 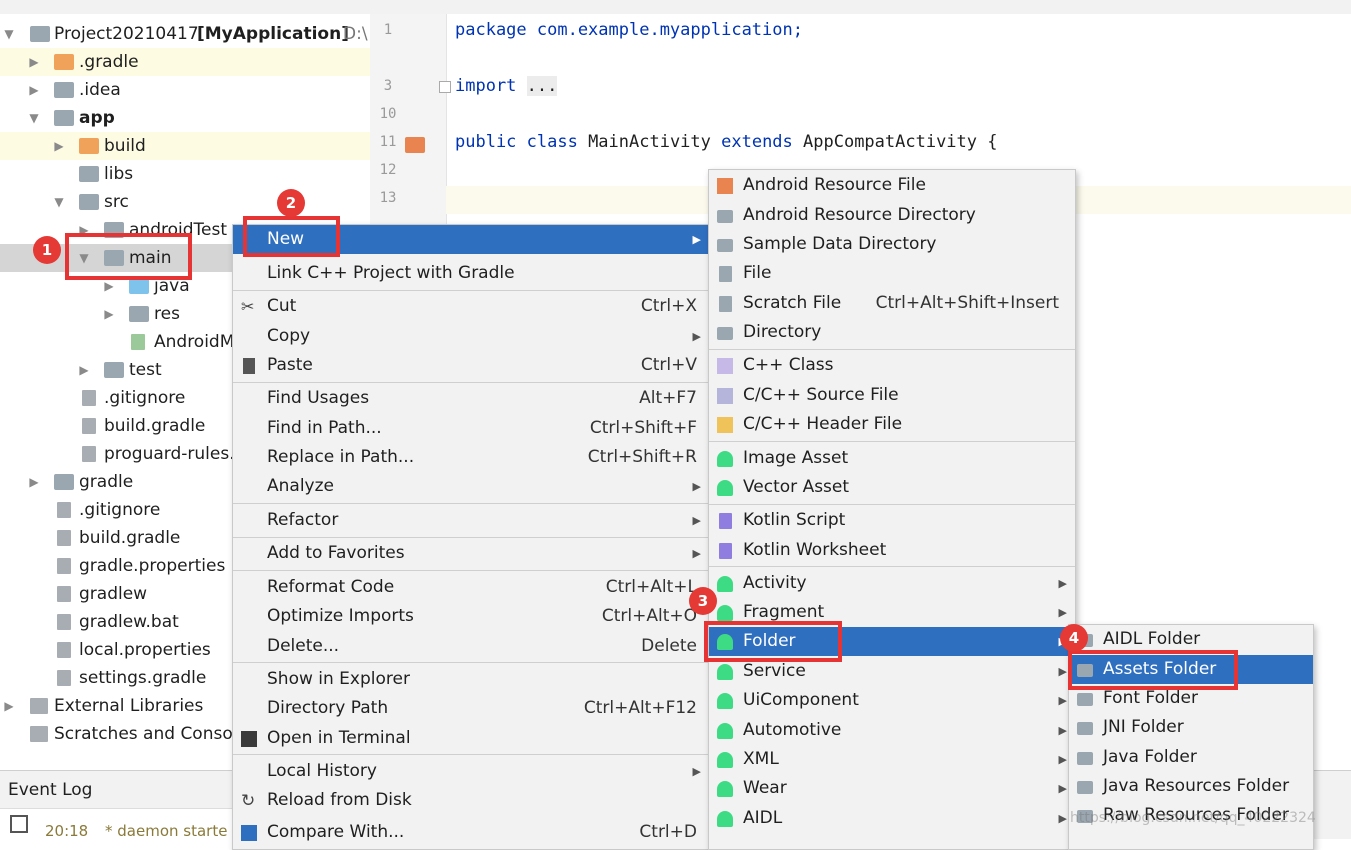 I want to click on menu-item-label: Kotlin Script, so click(x=794, y=520).